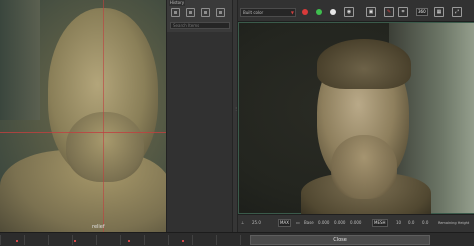  Describe the element at coordinates (309, 222) in the screenshot. I see `scale-label: Base` at that location.